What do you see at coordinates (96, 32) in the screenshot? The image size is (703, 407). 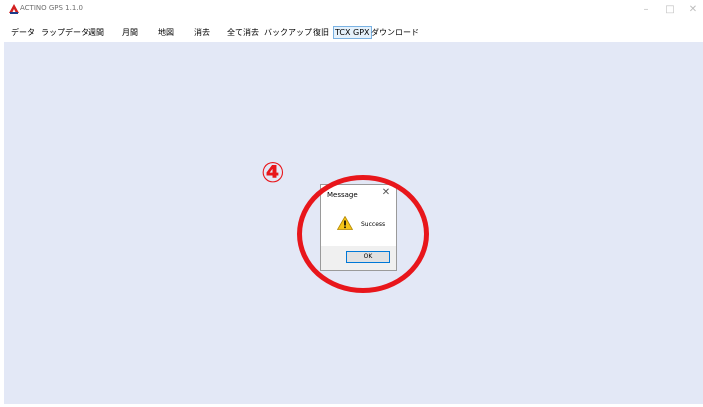 I see `menu-item-weekly: 週間` at bounding box center [96, 32].